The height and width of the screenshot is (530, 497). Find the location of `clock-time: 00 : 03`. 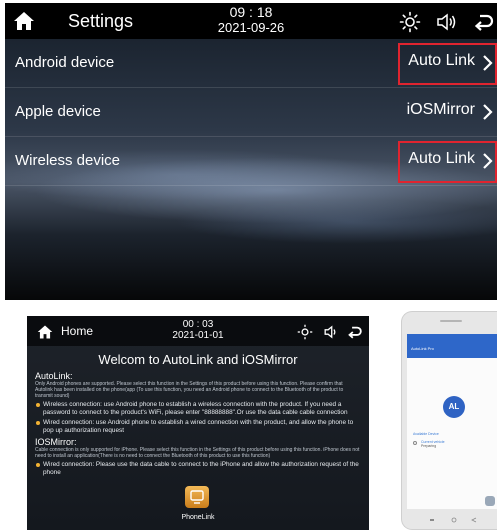

clock-time: 00 : 03 is located at coordinates (198, 324).